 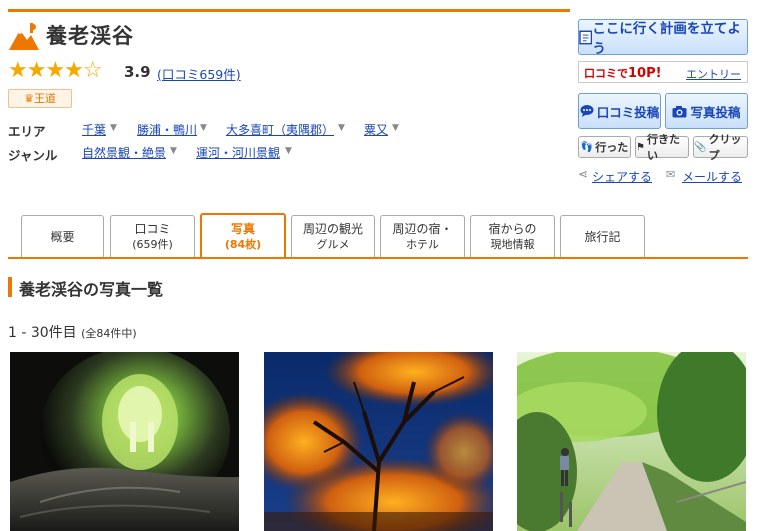 What do you see at coordinates (679, 111) in the screenshot?
I see `camera-icon` at bounding box center [679, 111].